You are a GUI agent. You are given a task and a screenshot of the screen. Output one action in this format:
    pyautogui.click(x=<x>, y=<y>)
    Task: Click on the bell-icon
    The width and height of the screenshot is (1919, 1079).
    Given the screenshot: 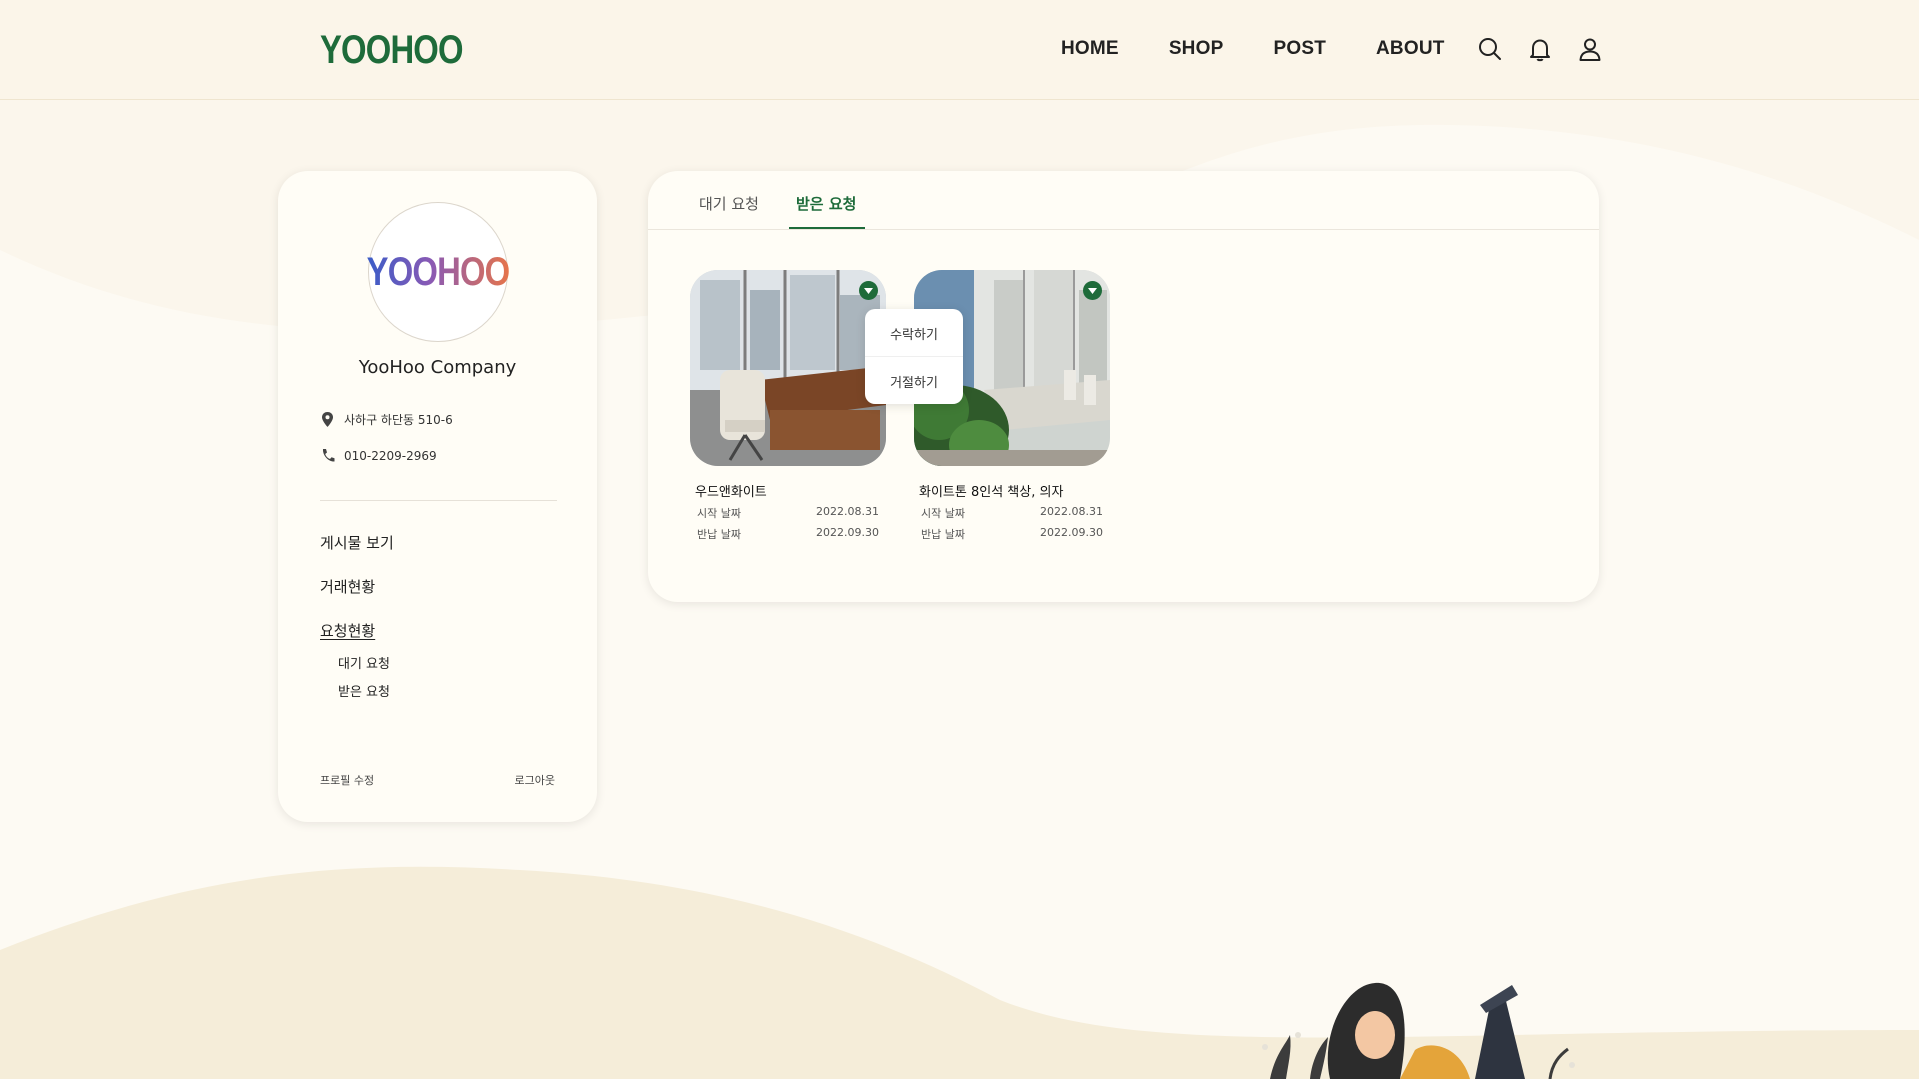 What is the action you would take?
    pyautogui.click(x=1540, y=49)
    